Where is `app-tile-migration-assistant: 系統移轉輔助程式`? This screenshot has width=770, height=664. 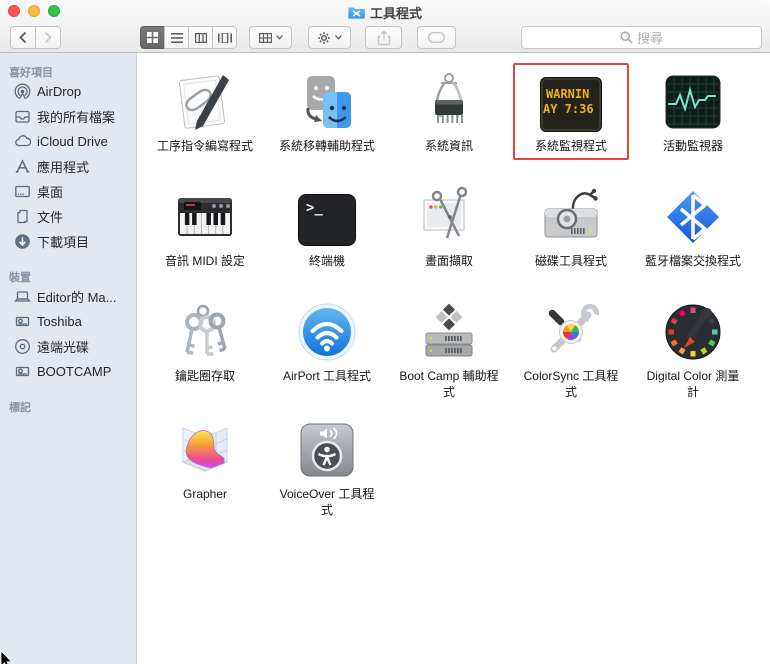
app-tile-migration-assistant: 系統移轉輔助程式 is located at coordinates (327, 111).